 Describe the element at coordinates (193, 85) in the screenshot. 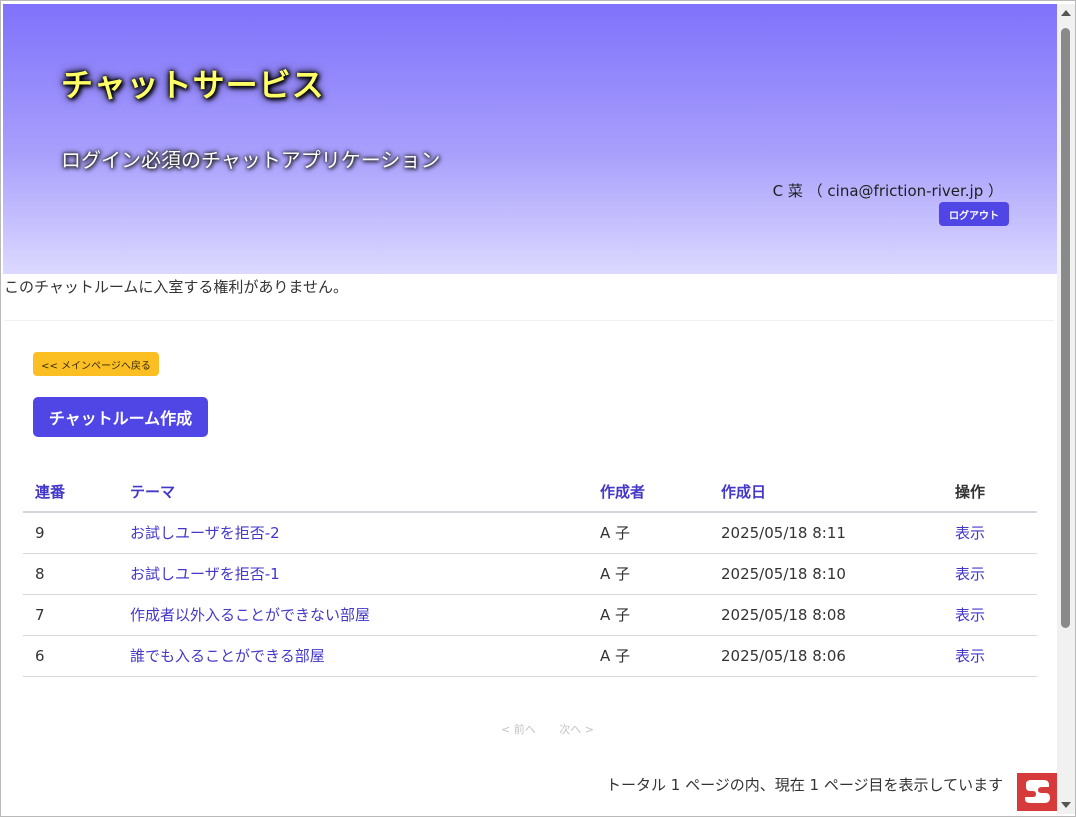

I see `site-title: チャットサービス` at that location.